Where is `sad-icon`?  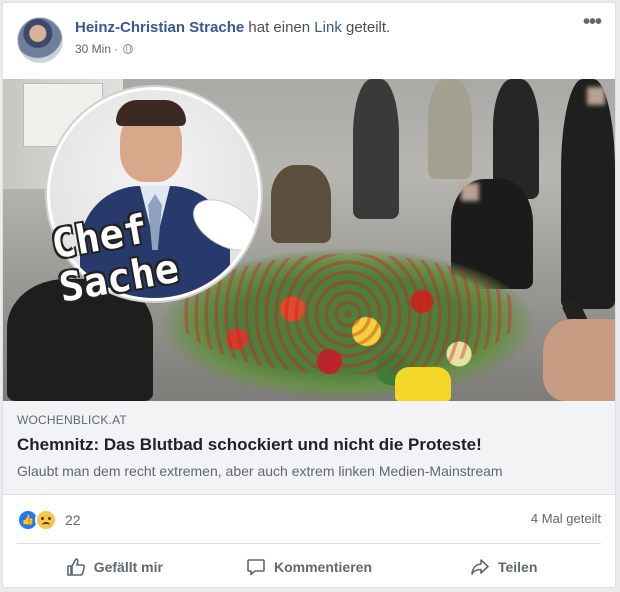
sad-icon is located at coordinates (46, 520).